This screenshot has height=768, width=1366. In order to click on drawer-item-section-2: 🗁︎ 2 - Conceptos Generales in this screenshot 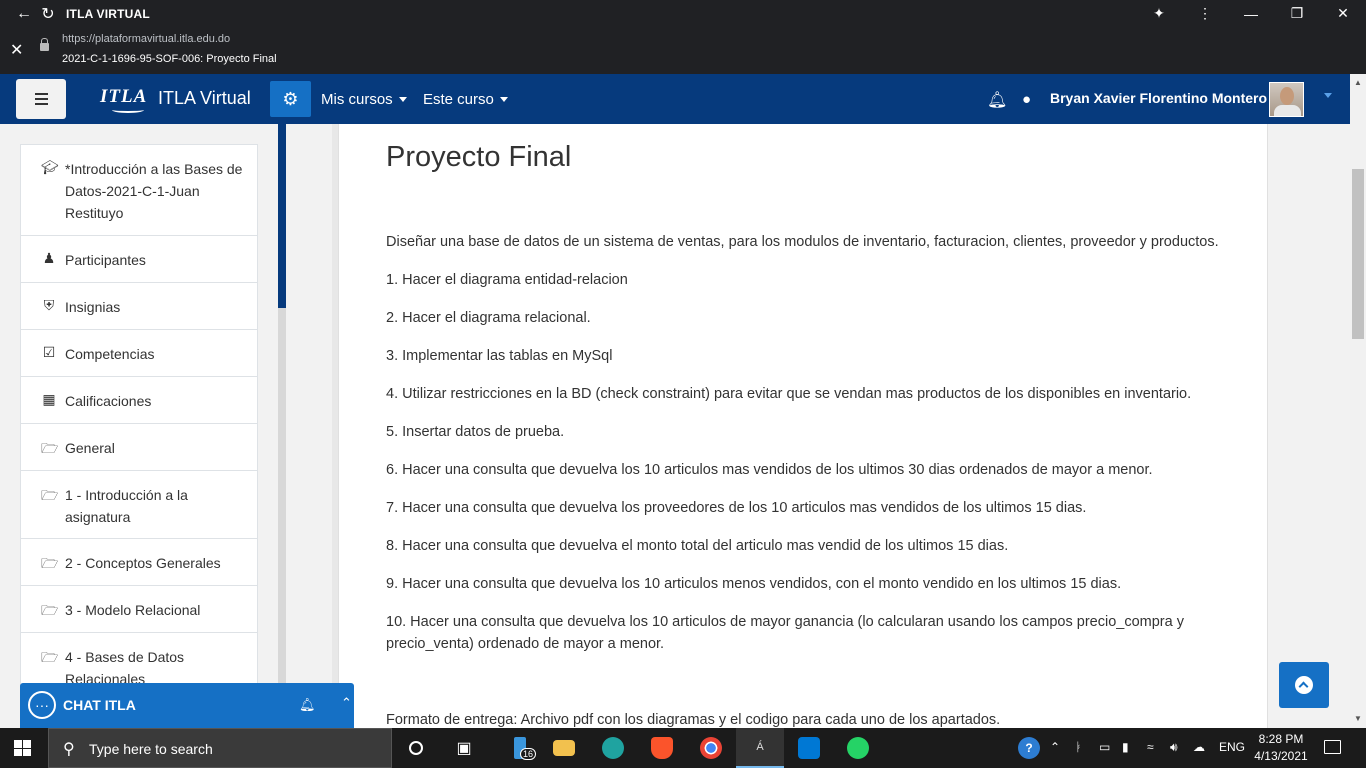, I will do `click(139, 562)`.